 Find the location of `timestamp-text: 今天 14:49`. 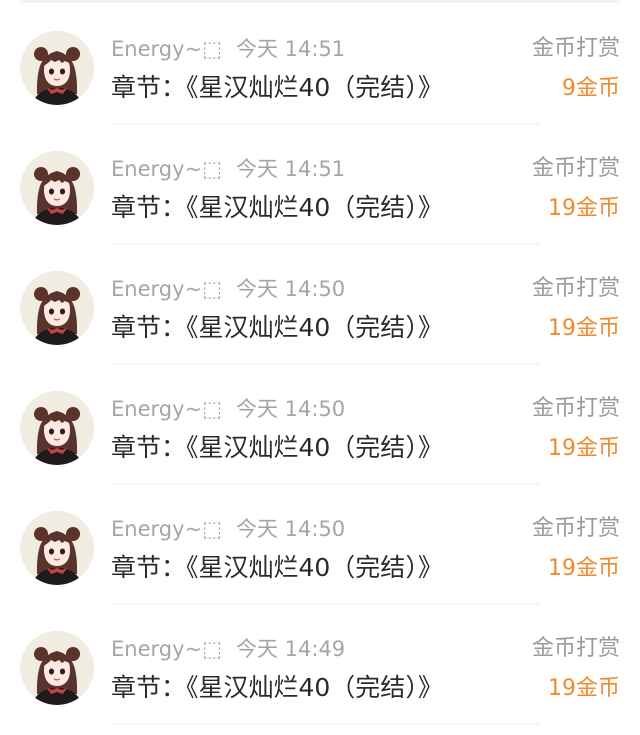

timestamp-text: 今天 14:49 is located at coordinates (290, 649).